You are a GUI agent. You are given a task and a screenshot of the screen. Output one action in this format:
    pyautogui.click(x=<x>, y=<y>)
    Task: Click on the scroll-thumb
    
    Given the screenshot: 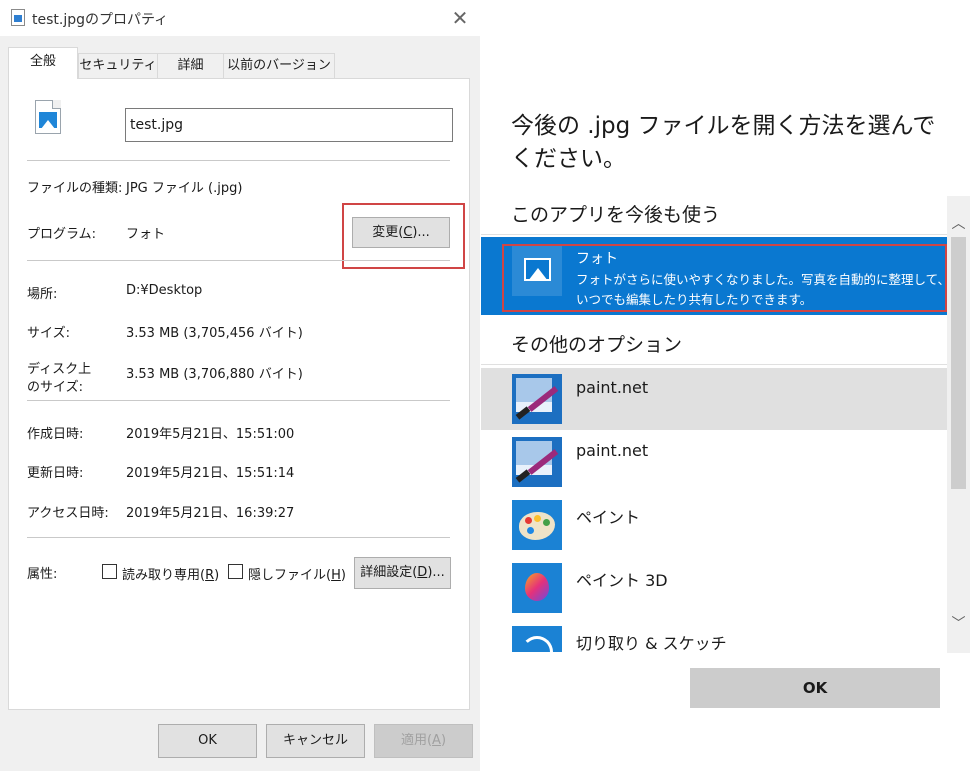 What is the action you would take?
    pyautogui.click(x=958, y=363)
    